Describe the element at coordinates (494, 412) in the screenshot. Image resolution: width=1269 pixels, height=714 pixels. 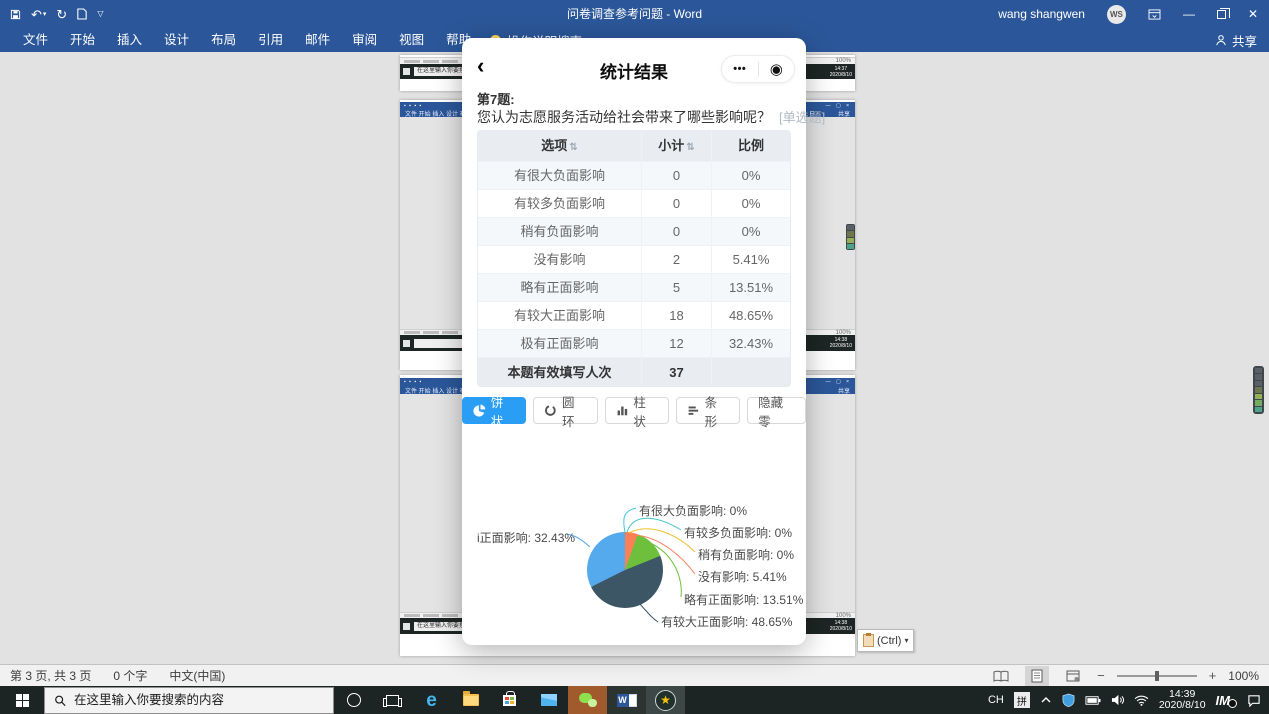
I see `pie-chart-button: 饼状` at that location.